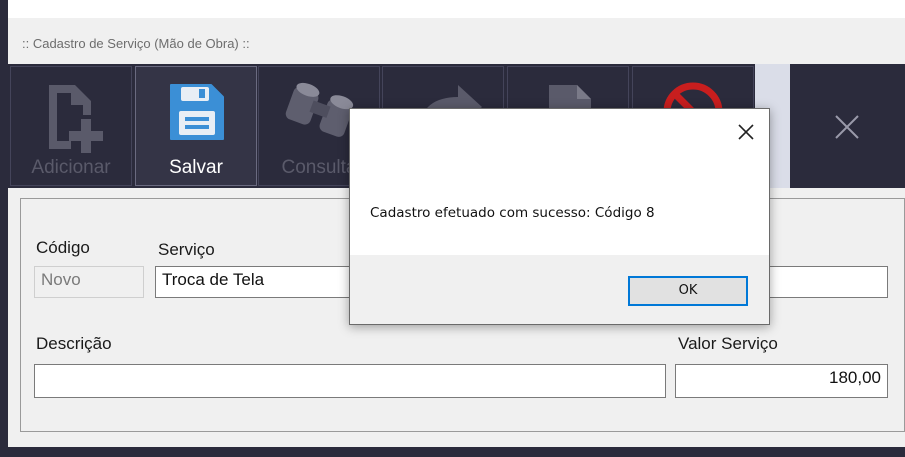  What do you see at coordinates (4, 228) in the screenshot?
I see `window-left-edge` at bounding box center [4, 228].